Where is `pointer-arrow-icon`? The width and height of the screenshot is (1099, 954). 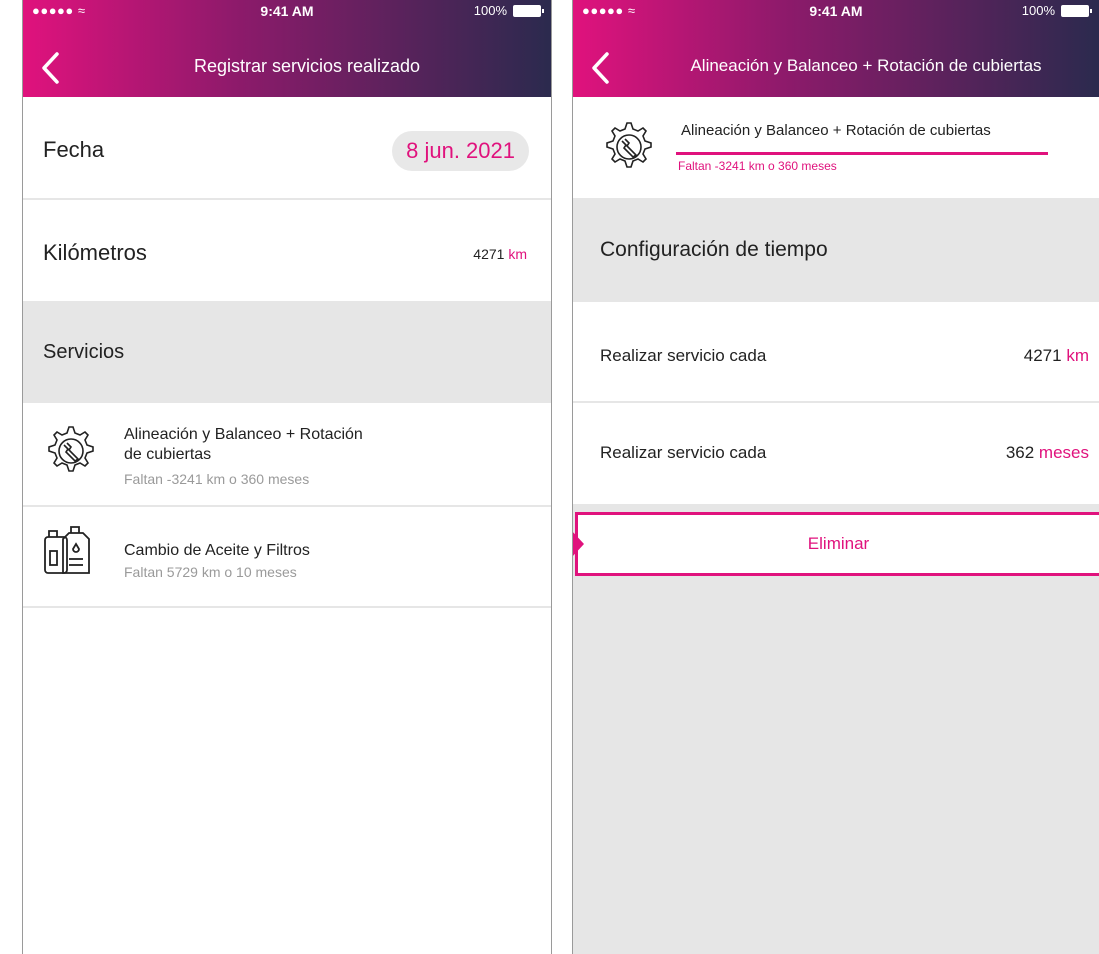
pointer-arrow-icon is located at coordinates (578, 544).